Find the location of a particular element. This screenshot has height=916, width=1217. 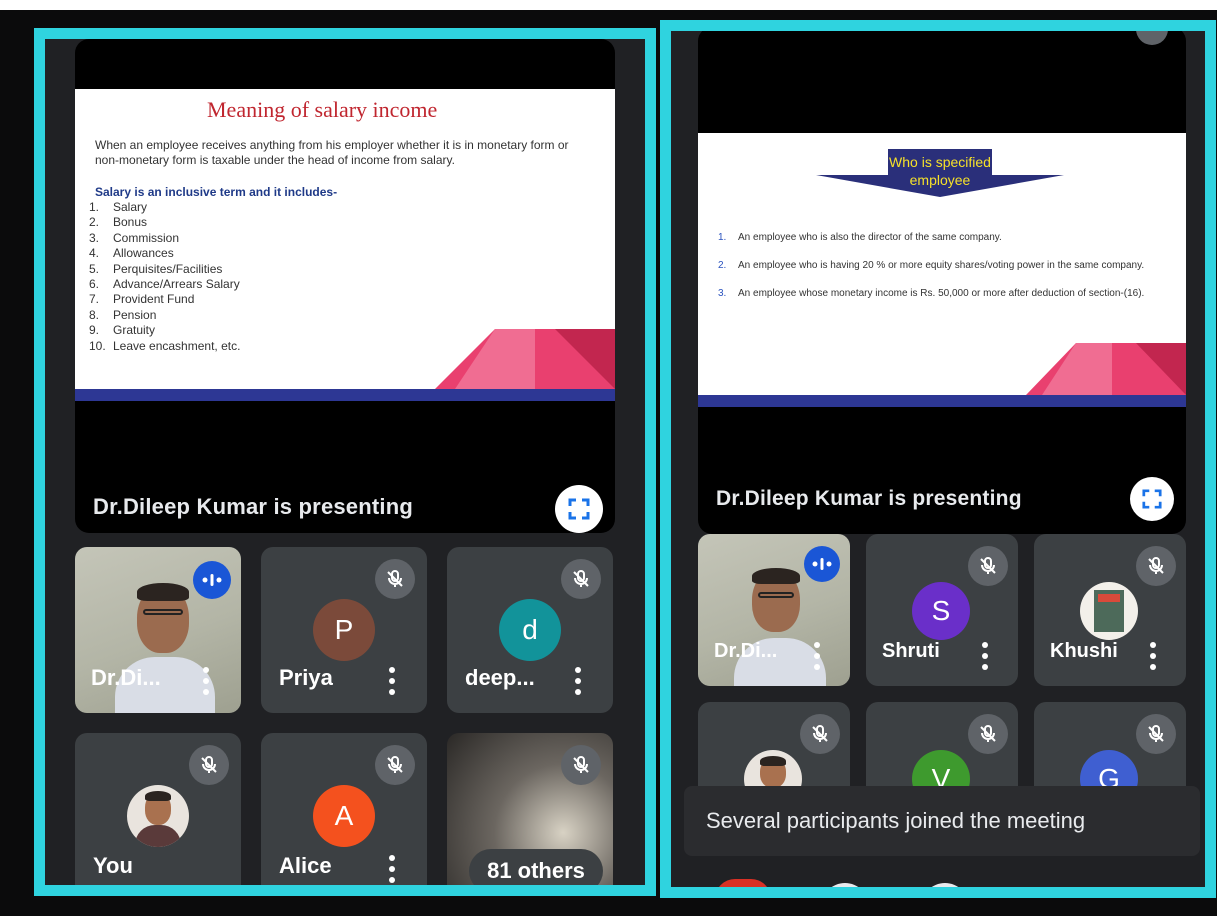

list-item: 10. Leave encashment, etc. is located at coordinates (165, 345).